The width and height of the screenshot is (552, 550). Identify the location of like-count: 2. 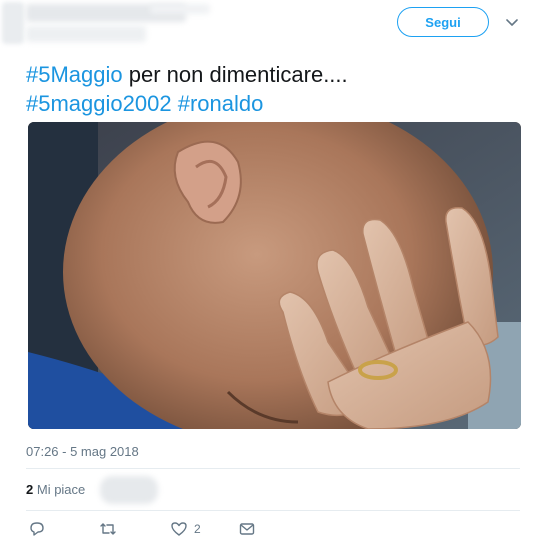
(197, 529).